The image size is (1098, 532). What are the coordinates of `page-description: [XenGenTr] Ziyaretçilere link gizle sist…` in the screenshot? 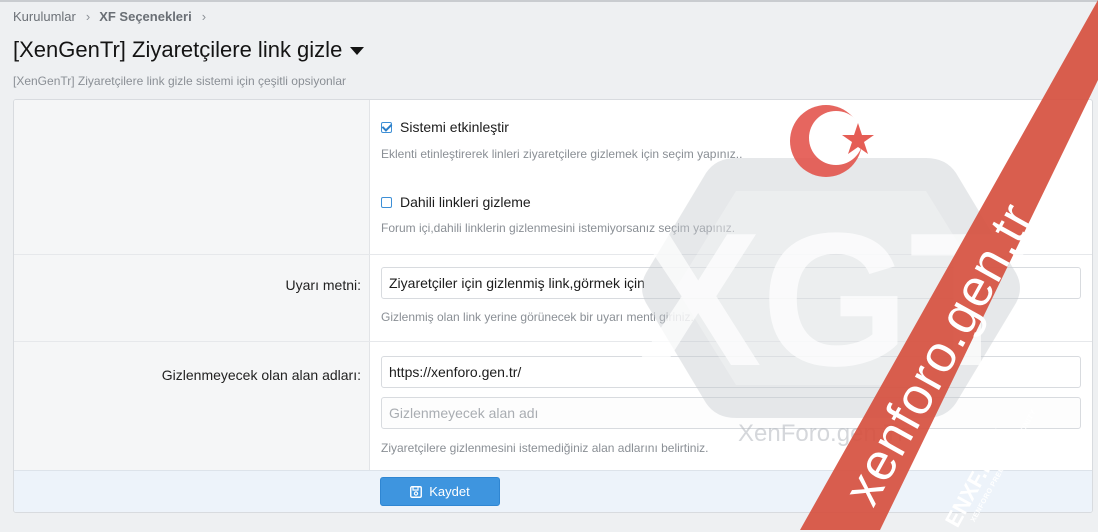 It's located at (179, 81).